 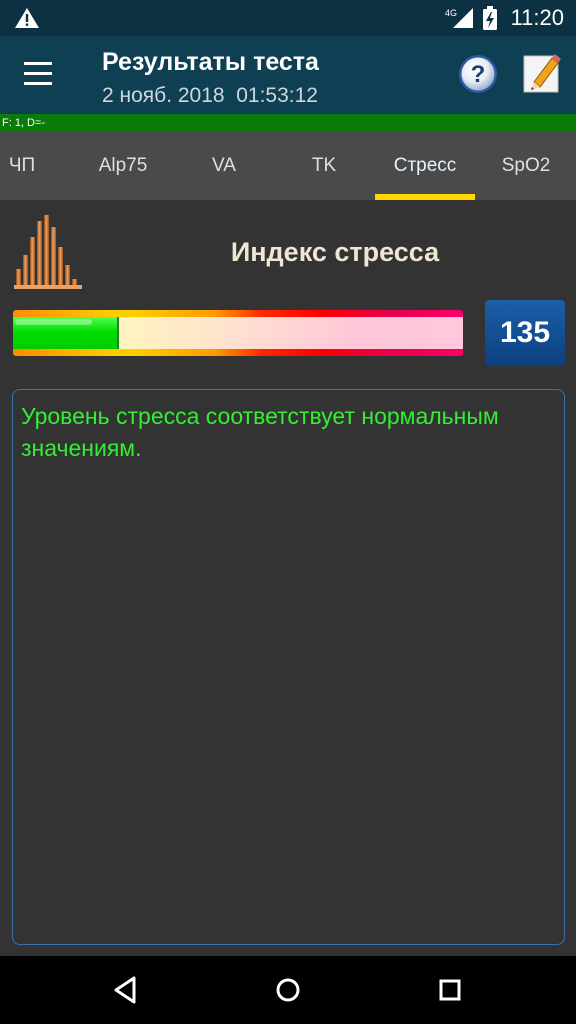 What do you see at coordinates (210, 62) in the screenshot?
I see `page-title: Результаты теста` at bounding box center [210, 62].